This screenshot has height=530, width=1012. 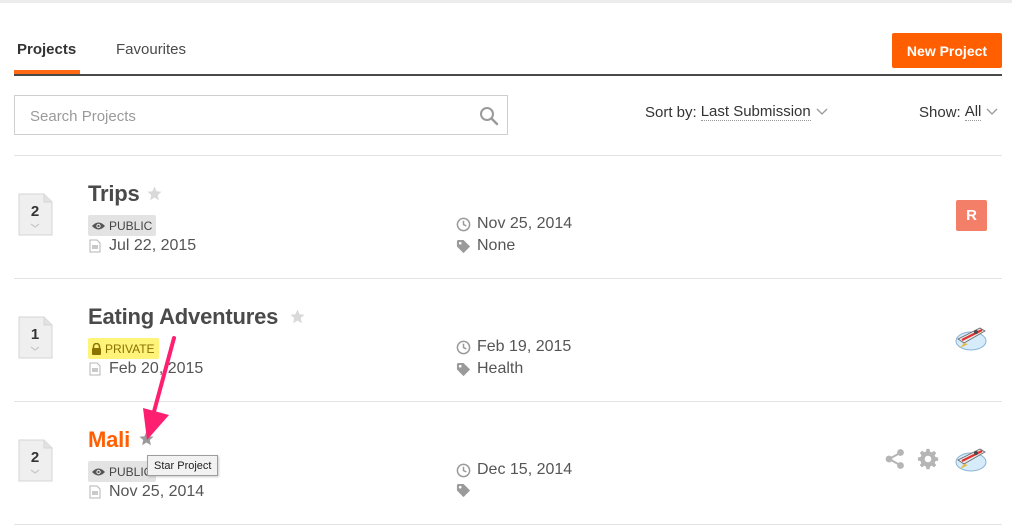 What do you see at coordinates (524, 346) in the screenshot?
I see `last-submission-value: Feb 19, 2015` at bounding box center [524, 346].